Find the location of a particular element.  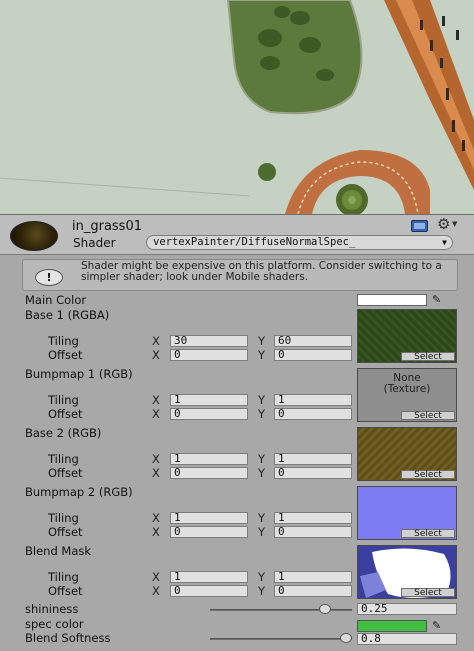

shader-dropdown-value: vertexPainter/DiffuseNormalSpec_ is located at coordinates (254, 242).